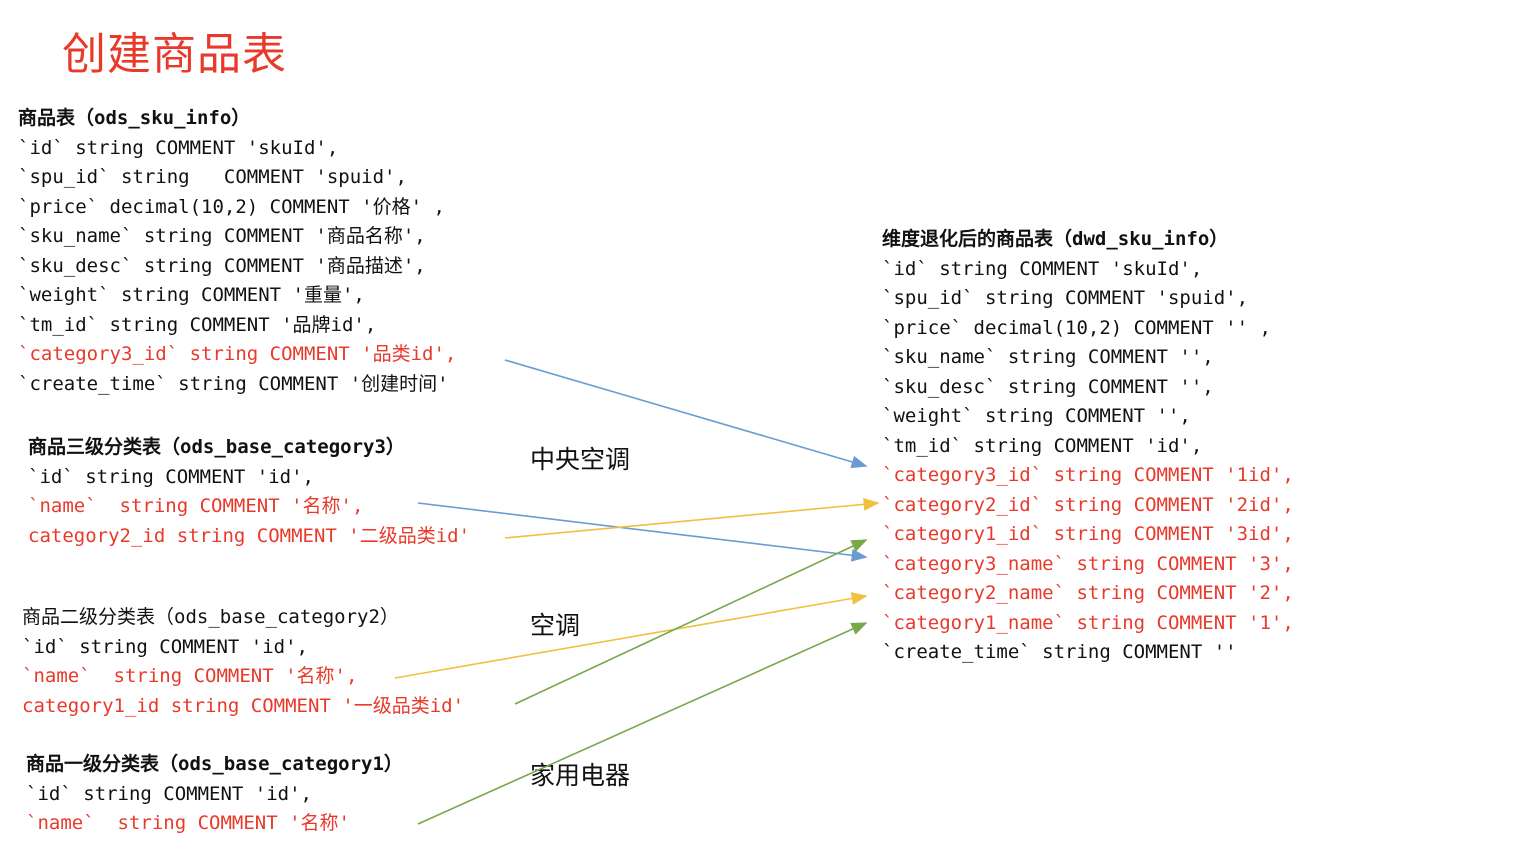 This screenshot has width=1522, height=844. What do you see at coordinates (222, 236) in the screenshot?
I see `field-line: `sku_name` string COMMENT '商品名称',` at bounding box center [222, 236].